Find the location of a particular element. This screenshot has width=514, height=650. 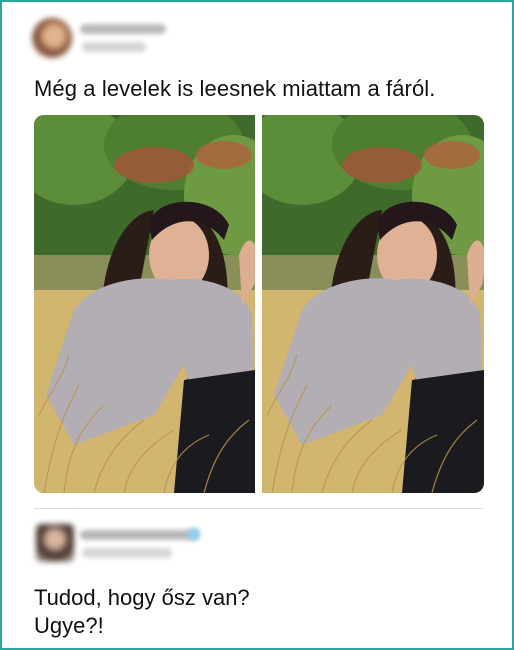

author-name-redacted is located at coordinates (123, 29).